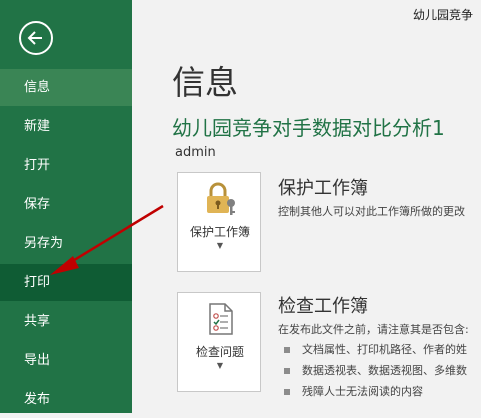 Image resolution: width=481 pixels, height=418 pixels. Describe the element at coordinates (219, 232) in the screenshot. I see `protect-workbook-button-label: 保护工作簿` at that location.